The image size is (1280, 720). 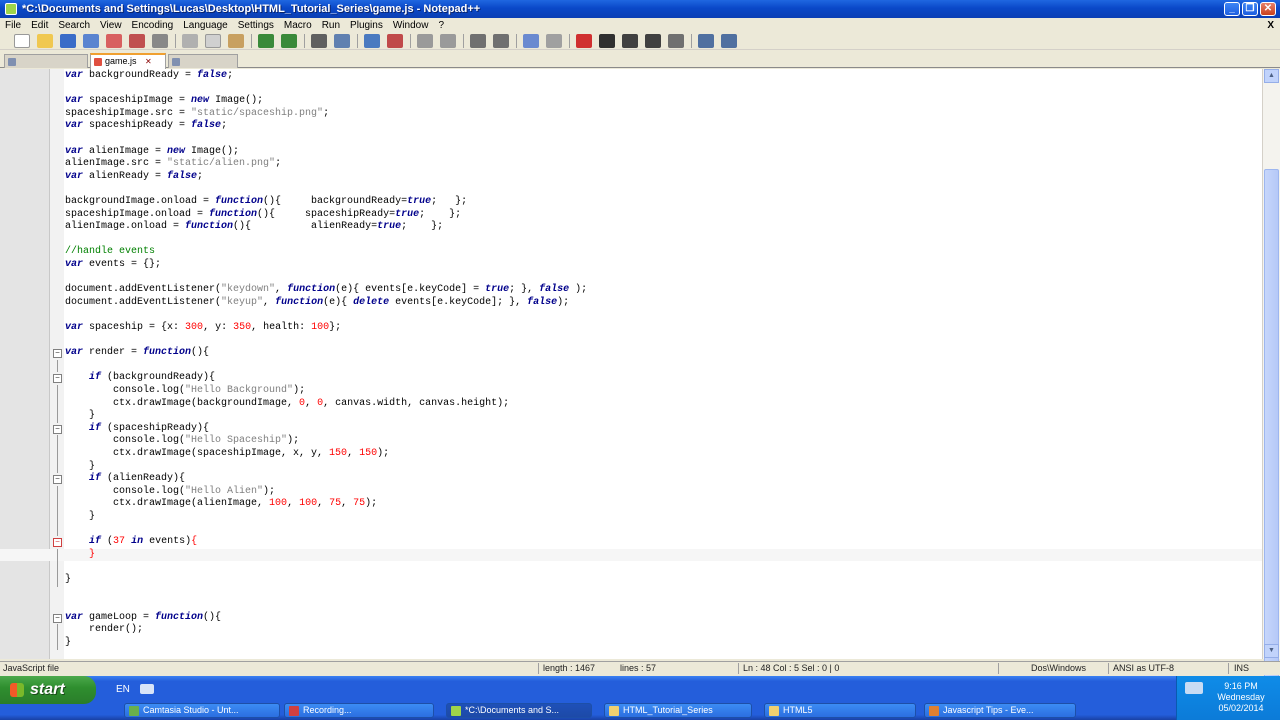 What do you see at coordinates (1271, 429) in the screenshot?
I see `scroll-thumb` at bounding box center [1271, 429].